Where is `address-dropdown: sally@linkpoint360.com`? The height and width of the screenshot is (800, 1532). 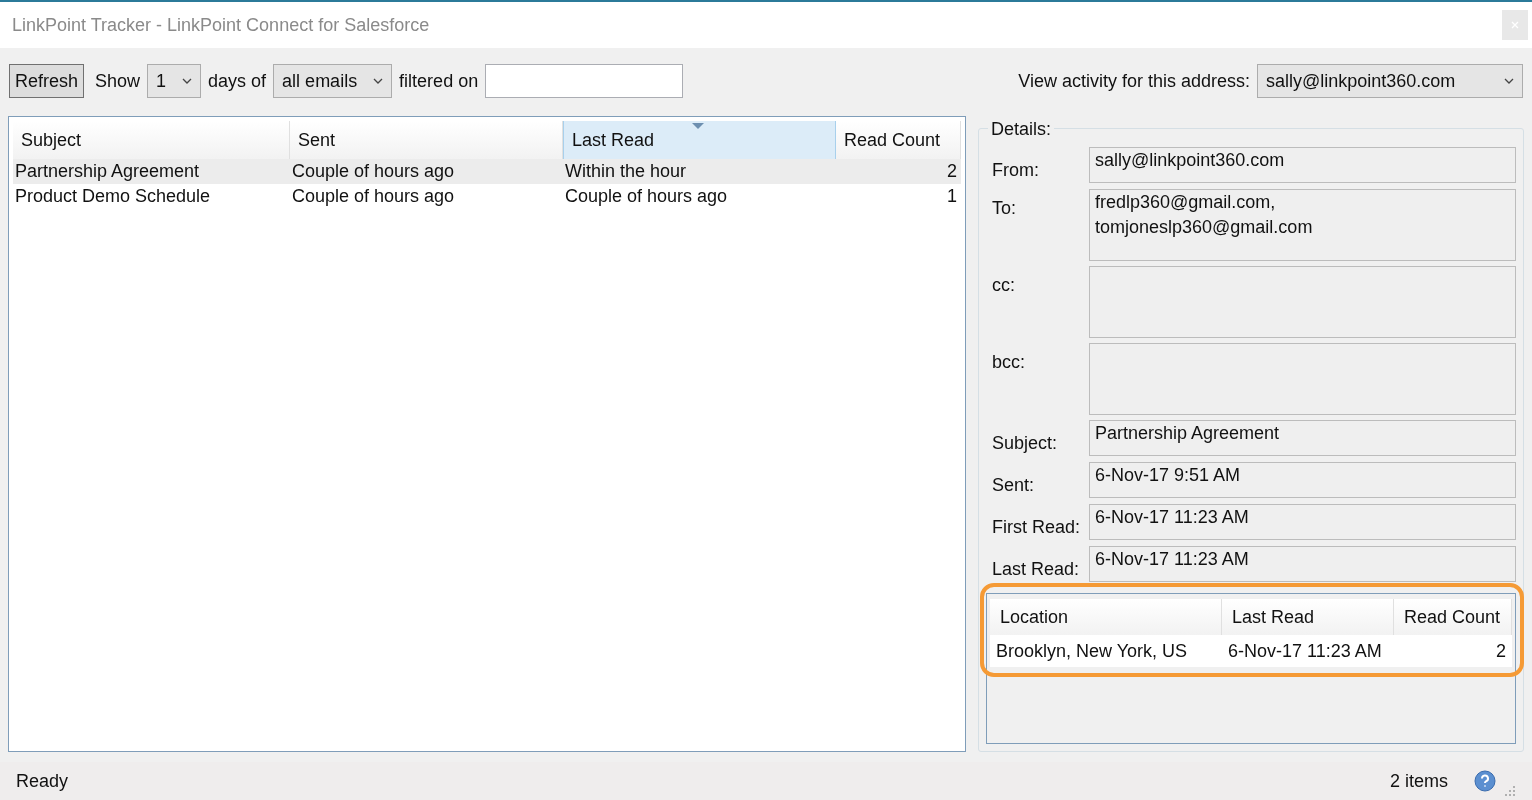 address-dropdown: sally@linkpoint360.com is located at coordinates (1390, 81).